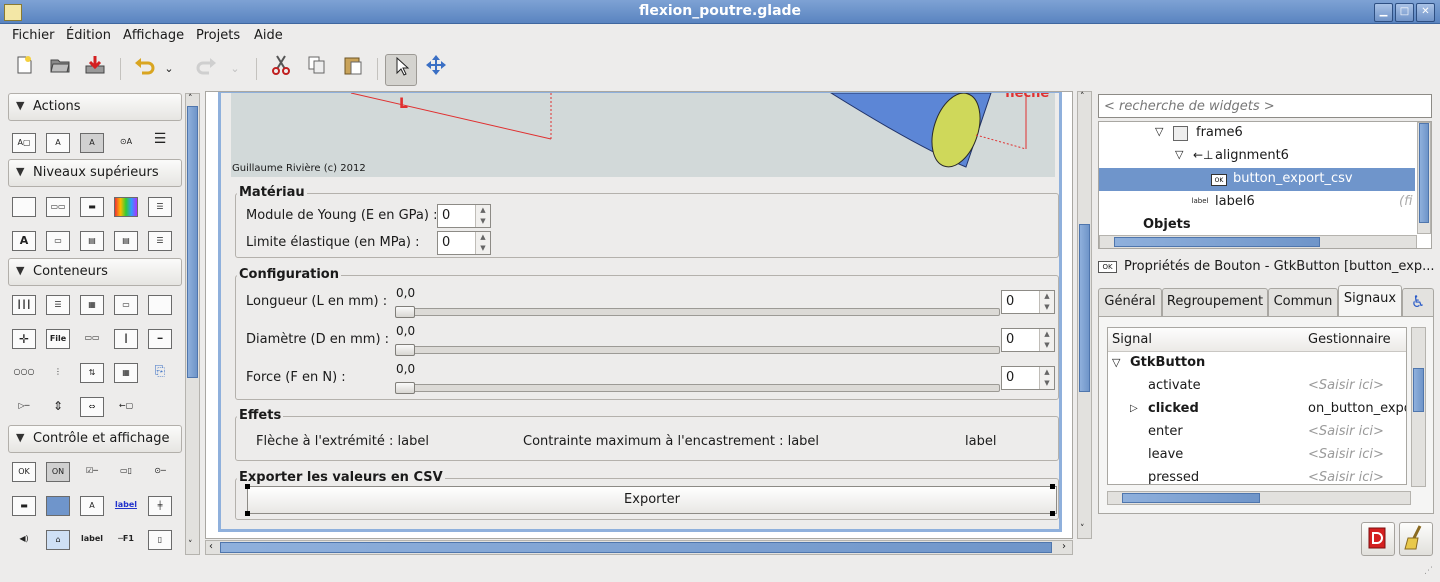 This screenshot has width=1440, height=582. I want to click on select-pointer-icon, so click(401, 70).